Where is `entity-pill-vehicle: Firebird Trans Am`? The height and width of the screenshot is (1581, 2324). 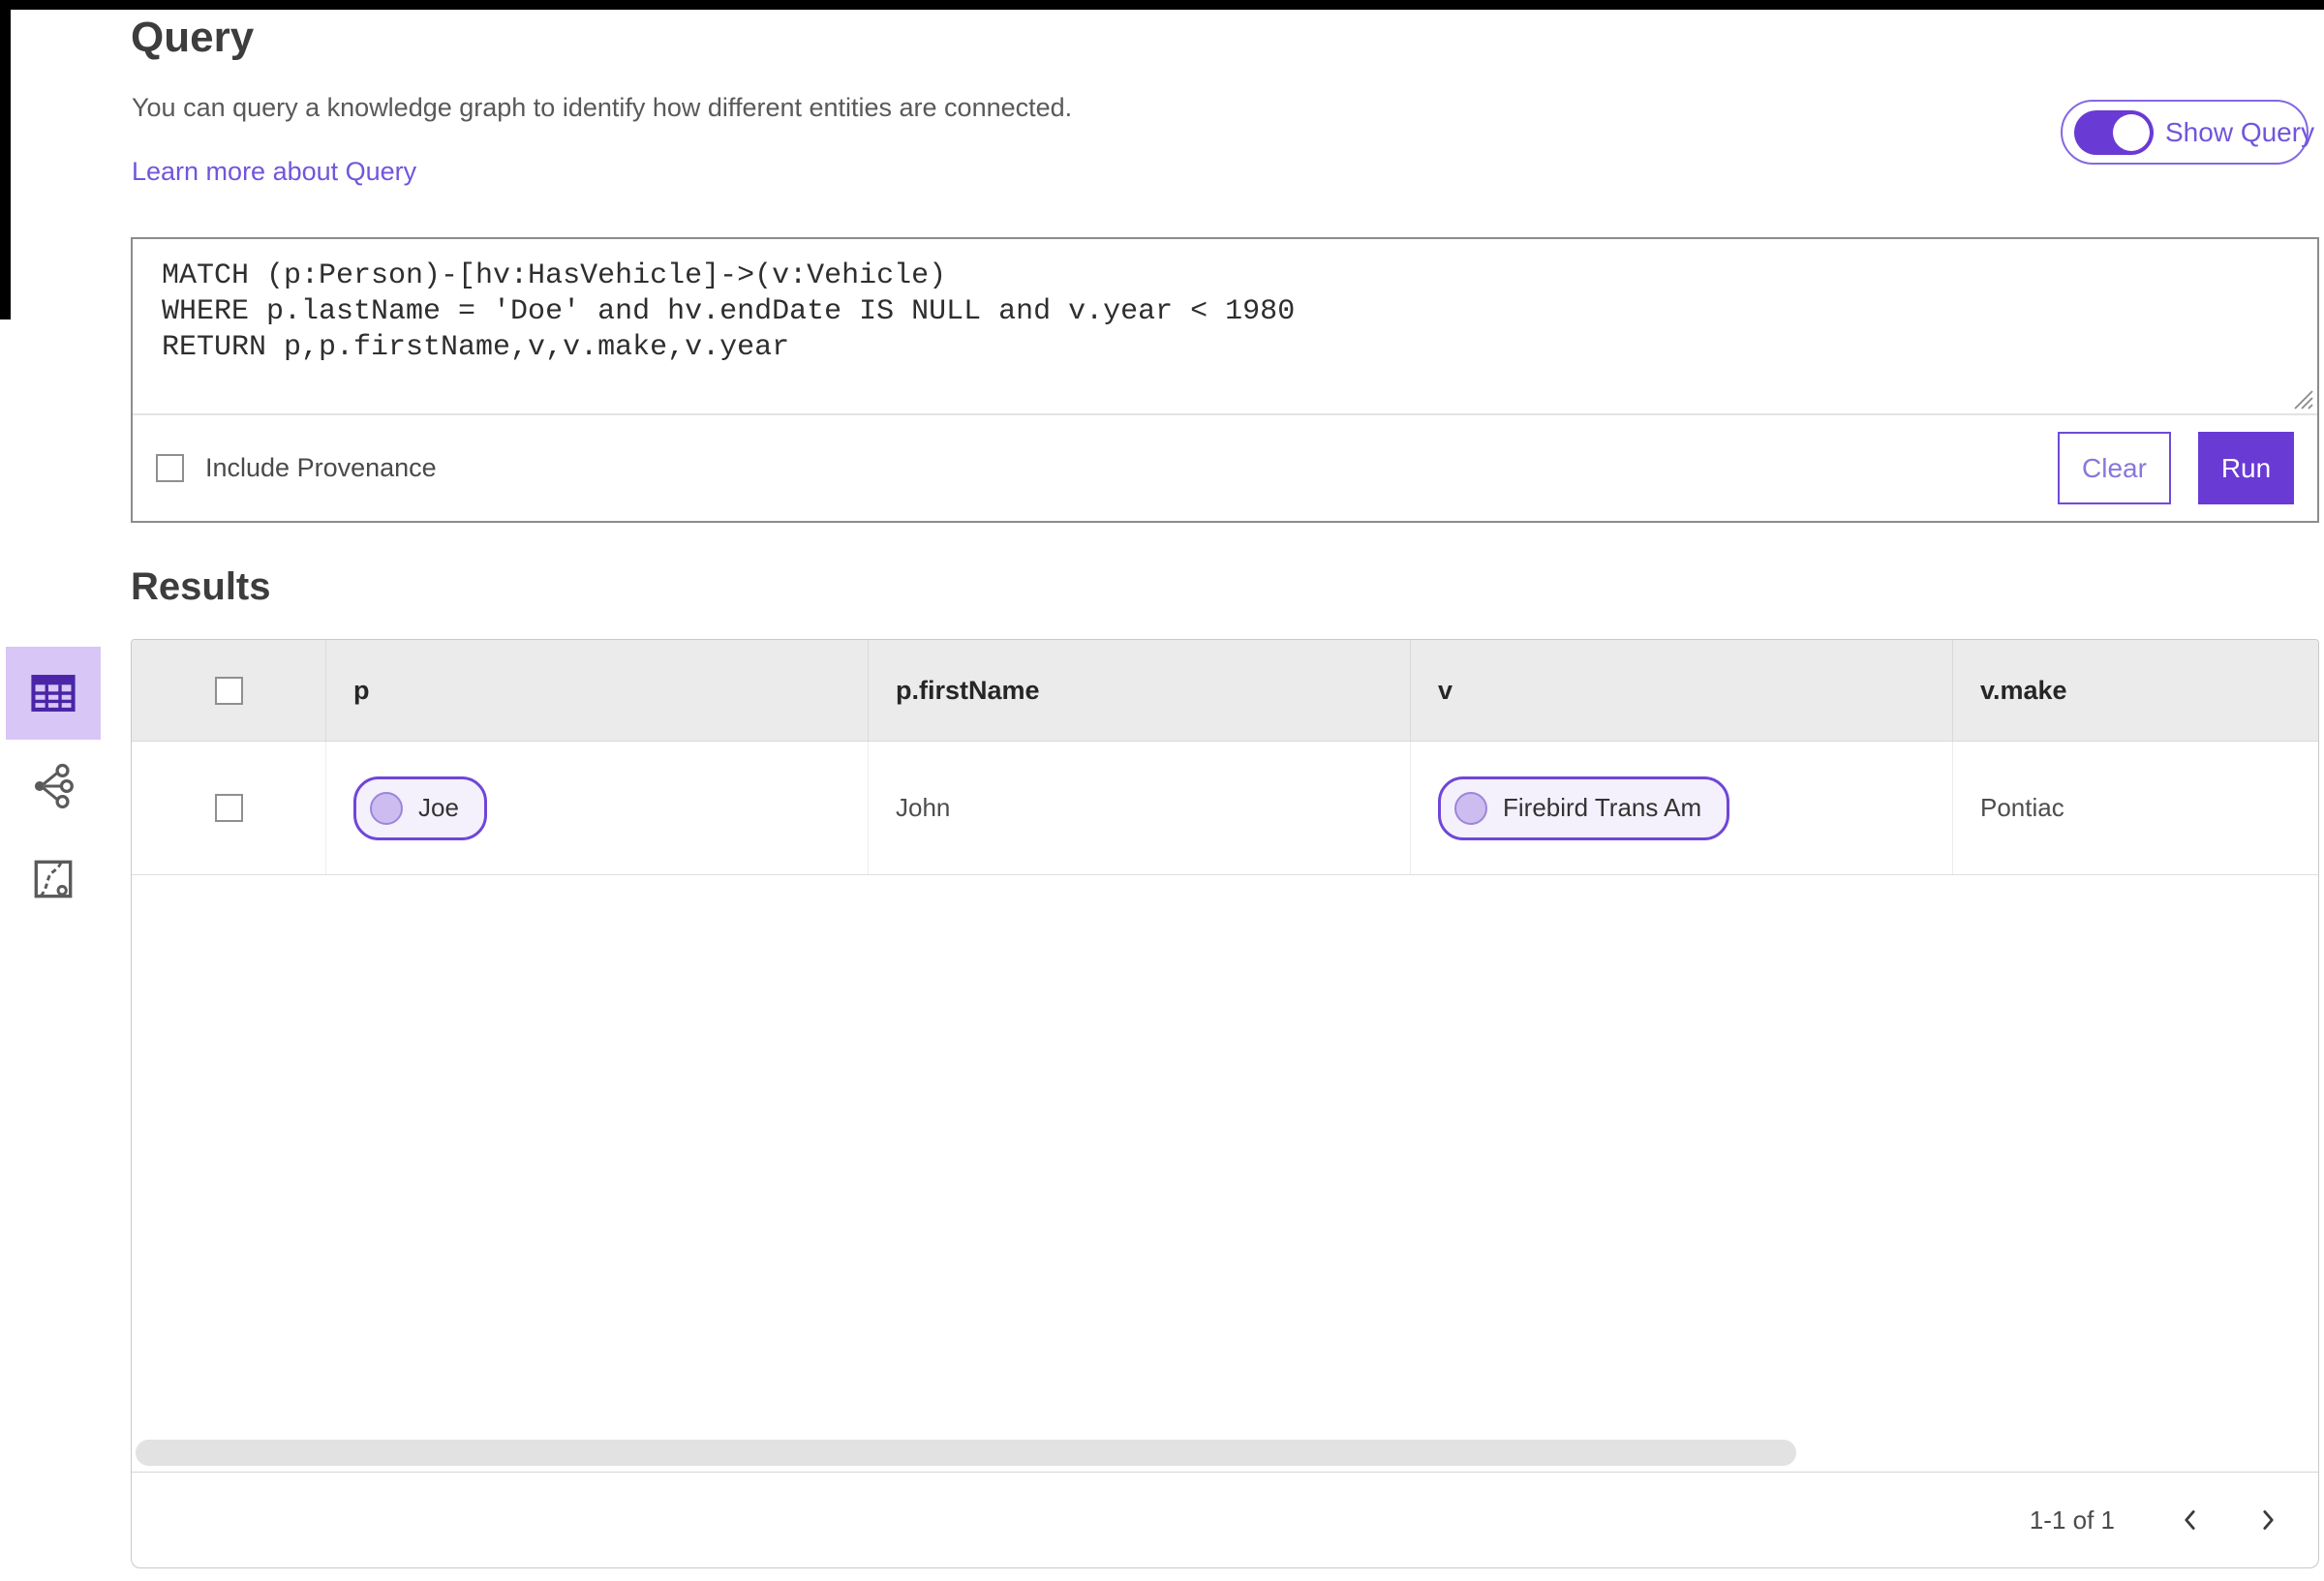 entity-pill-vehicle: Firebird Trans Am is located at coordinates (1584, 807).